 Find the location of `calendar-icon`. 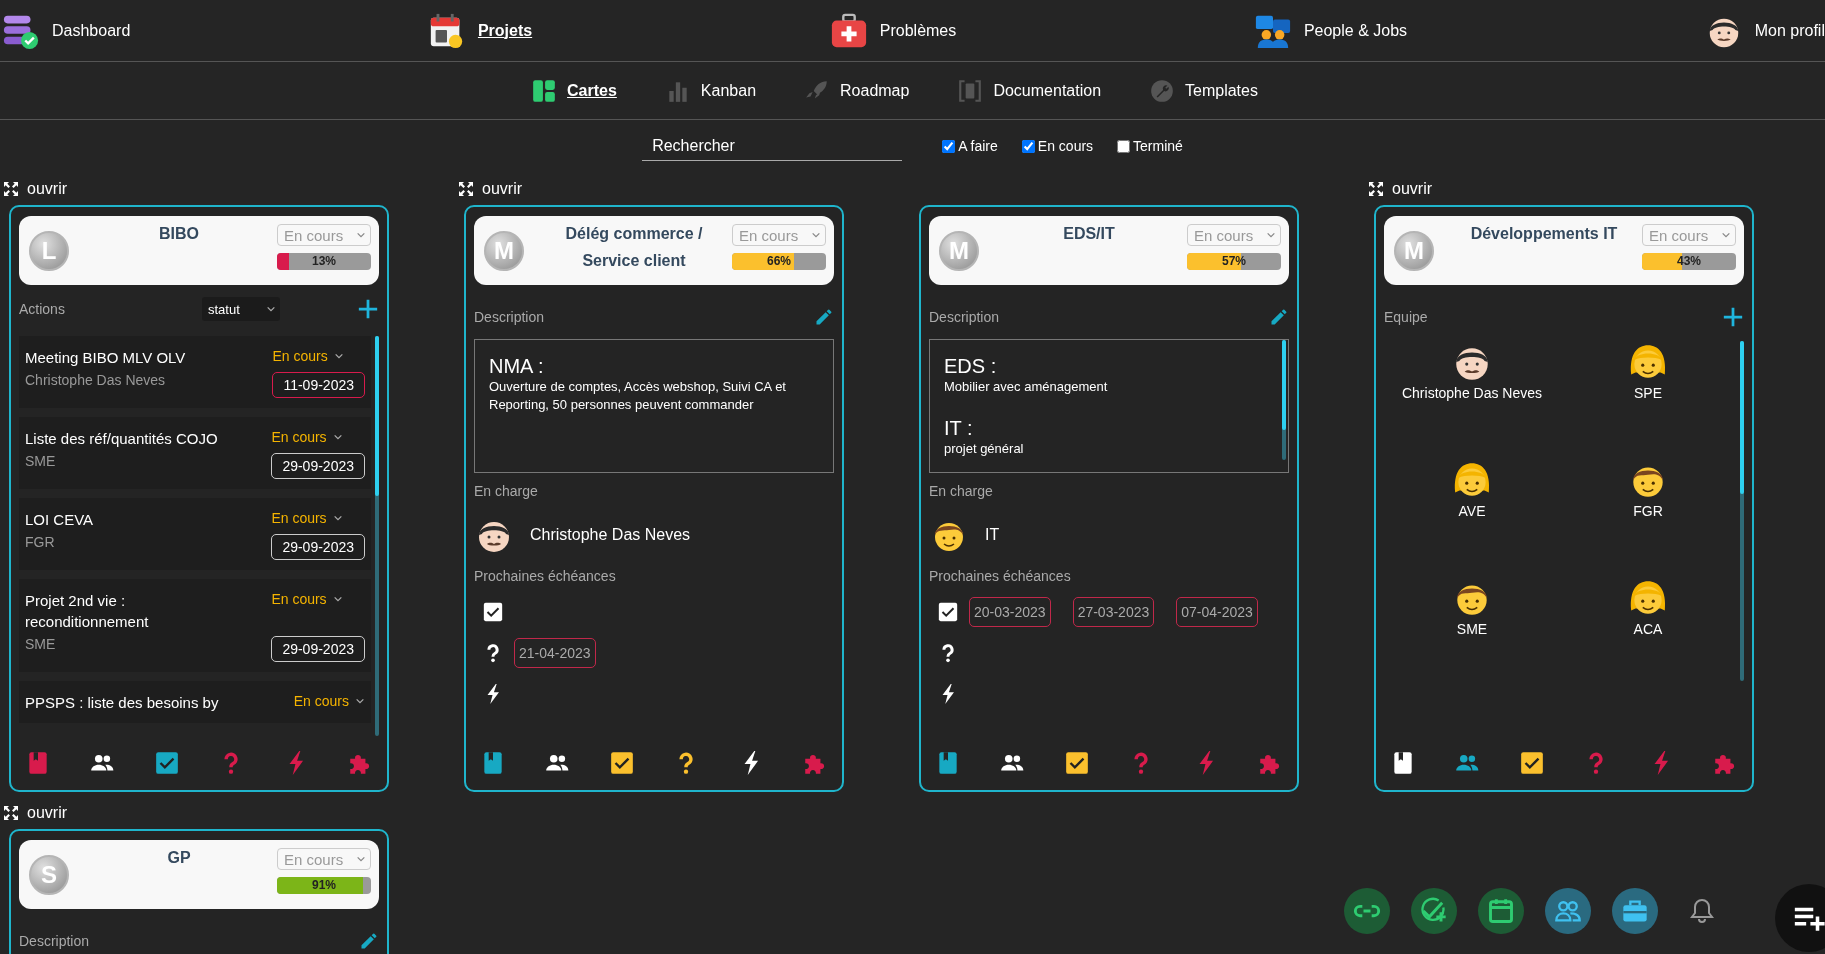

calendar-icon is located at coordinates (1501, 911).